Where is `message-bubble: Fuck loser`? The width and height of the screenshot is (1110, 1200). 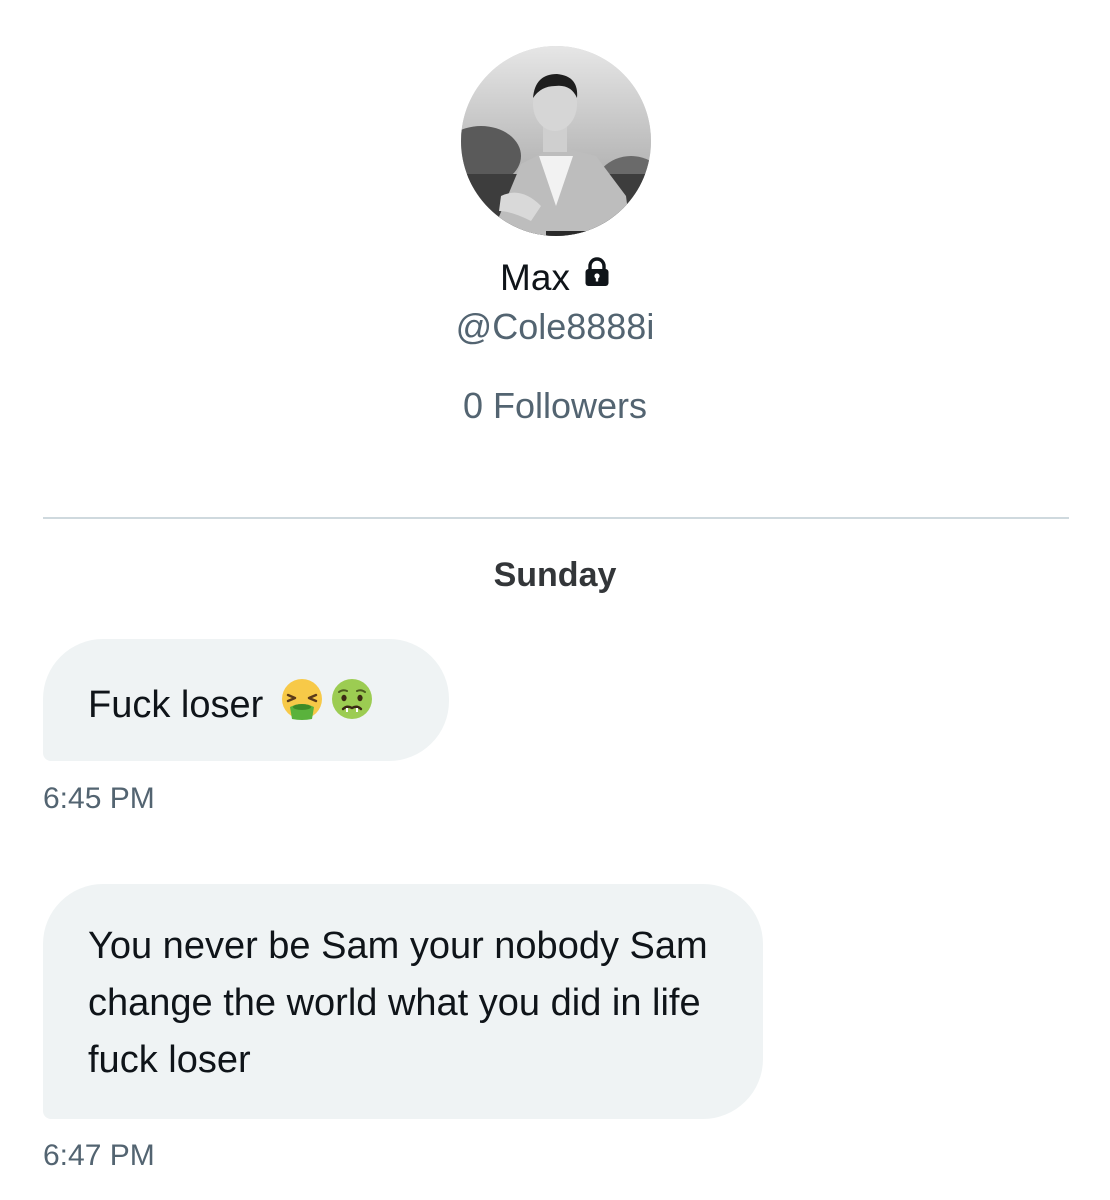
message-bubble: Fuck loser is located at coordinates (246, 700).